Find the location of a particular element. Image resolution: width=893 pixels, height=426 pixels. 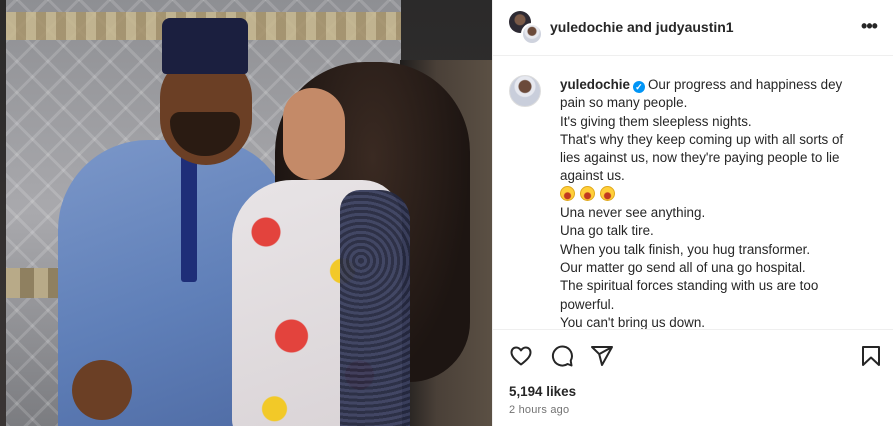

post-timestamp: 2 hours ago is located at coordinates (539, 410).